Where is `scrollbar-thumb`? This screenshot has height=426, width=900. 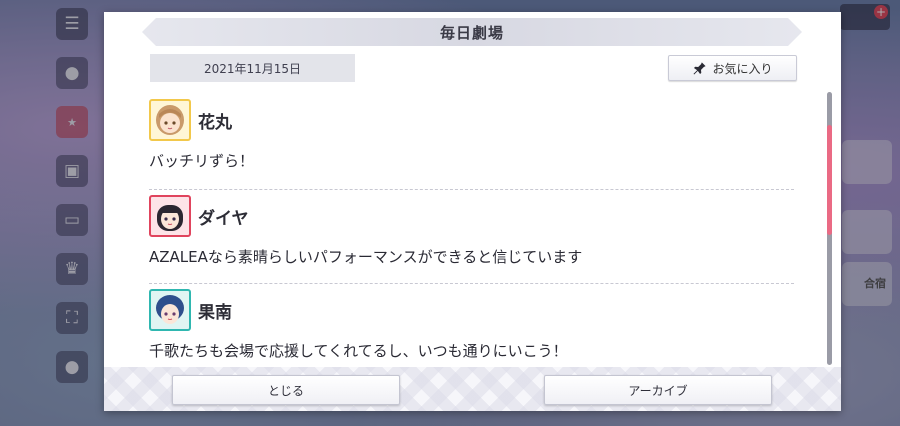 scrollbar-thumb is located at coordinates (829, 180).